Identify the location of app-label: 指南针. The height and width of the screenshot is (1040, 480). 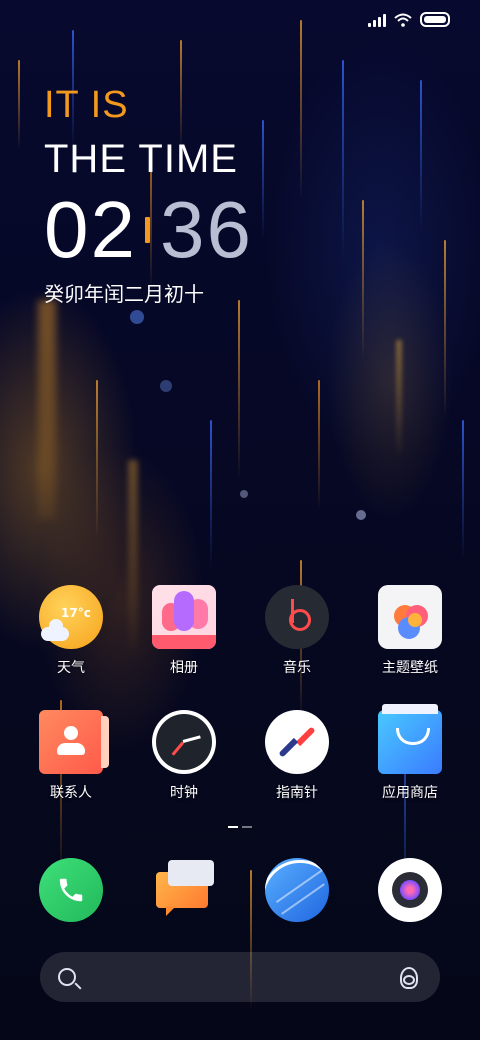
(297, 793).